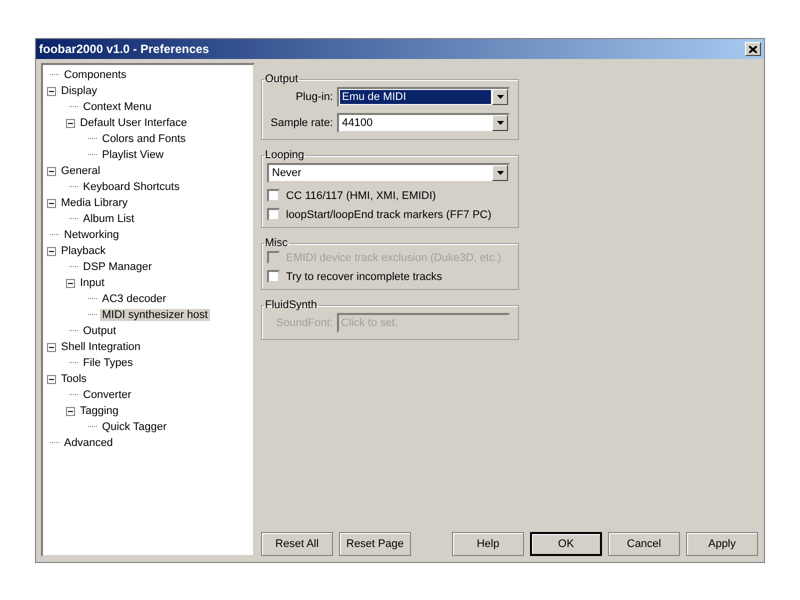 Image resolution: width=800 pixels, height=600 pixels. Describe the element at coordinates (133, 123) in the screenshot. I see `tree-item: Default User Interface` at that location.